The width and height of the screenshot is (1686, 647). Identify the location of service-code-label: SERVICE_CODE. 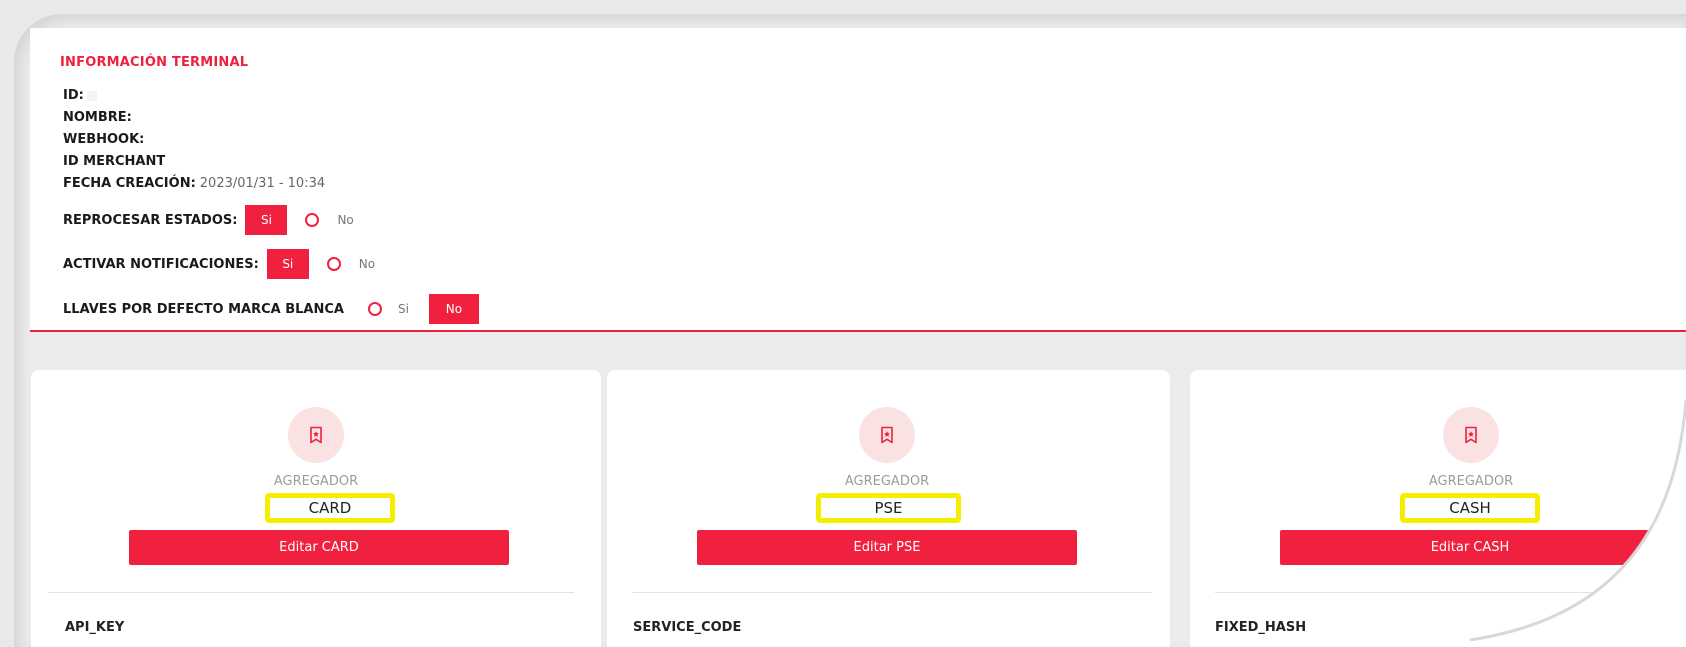
(687, 627).